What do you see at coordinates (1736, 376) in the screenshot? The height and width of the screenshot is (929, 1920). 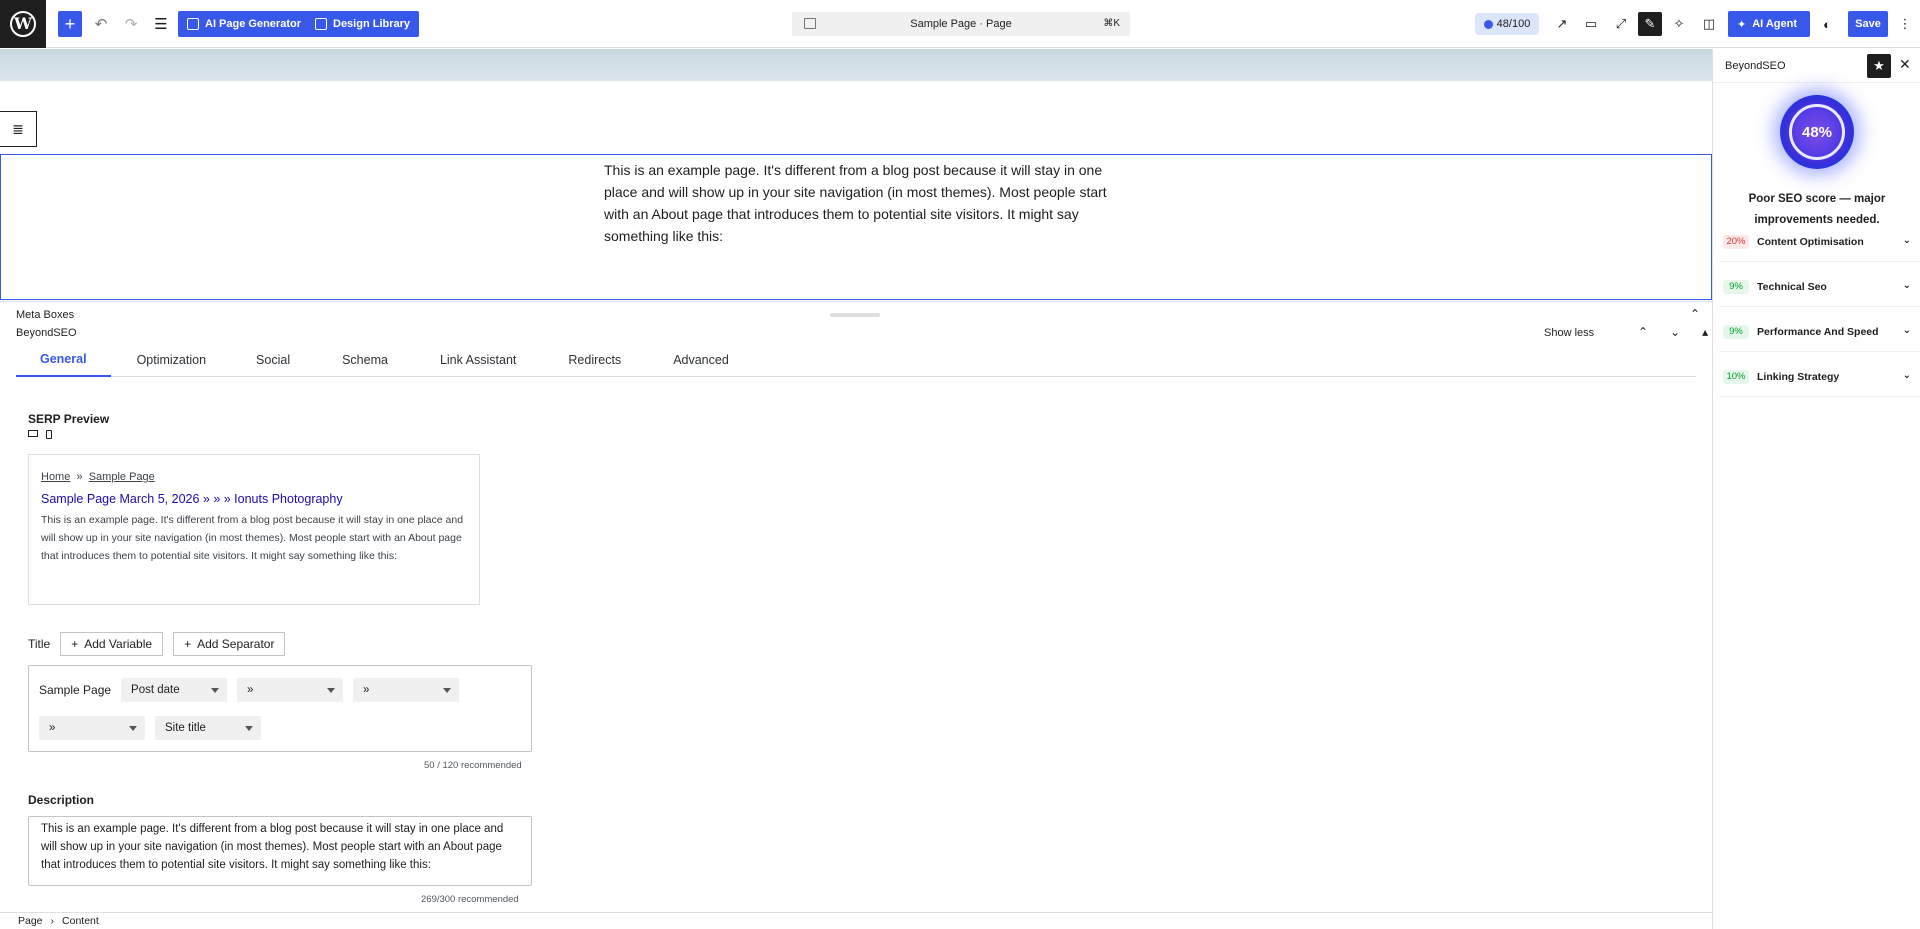 I see `status-badge: 10%` at bounding box center [1736, 376].